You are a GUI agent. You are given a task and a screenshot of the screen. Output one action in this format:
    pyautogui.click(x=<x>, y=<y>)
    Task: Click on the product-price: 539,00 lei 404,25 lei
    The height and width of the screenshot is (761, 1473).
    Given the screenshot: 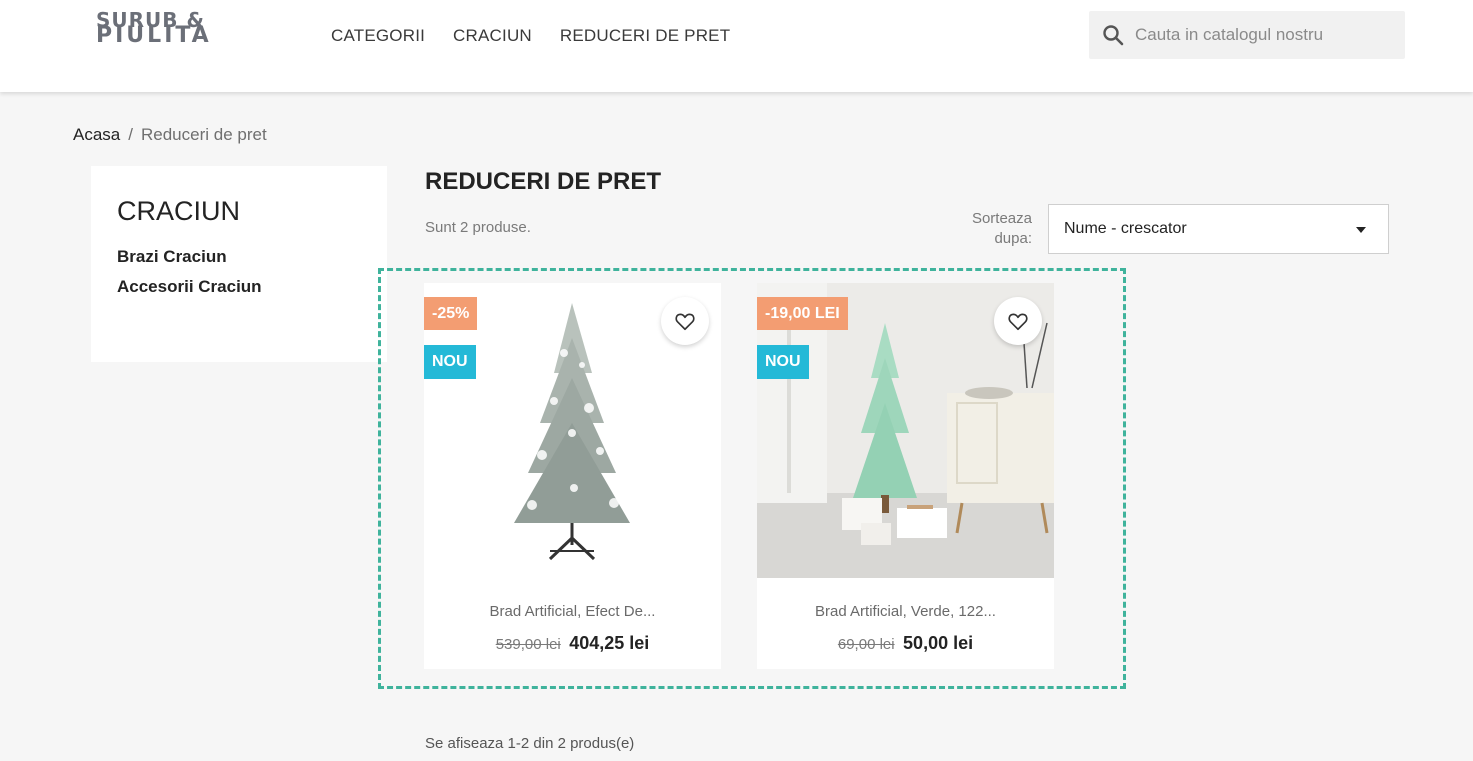 What is the action you would take?
    pyautogui.click(x=572, y=643)
    